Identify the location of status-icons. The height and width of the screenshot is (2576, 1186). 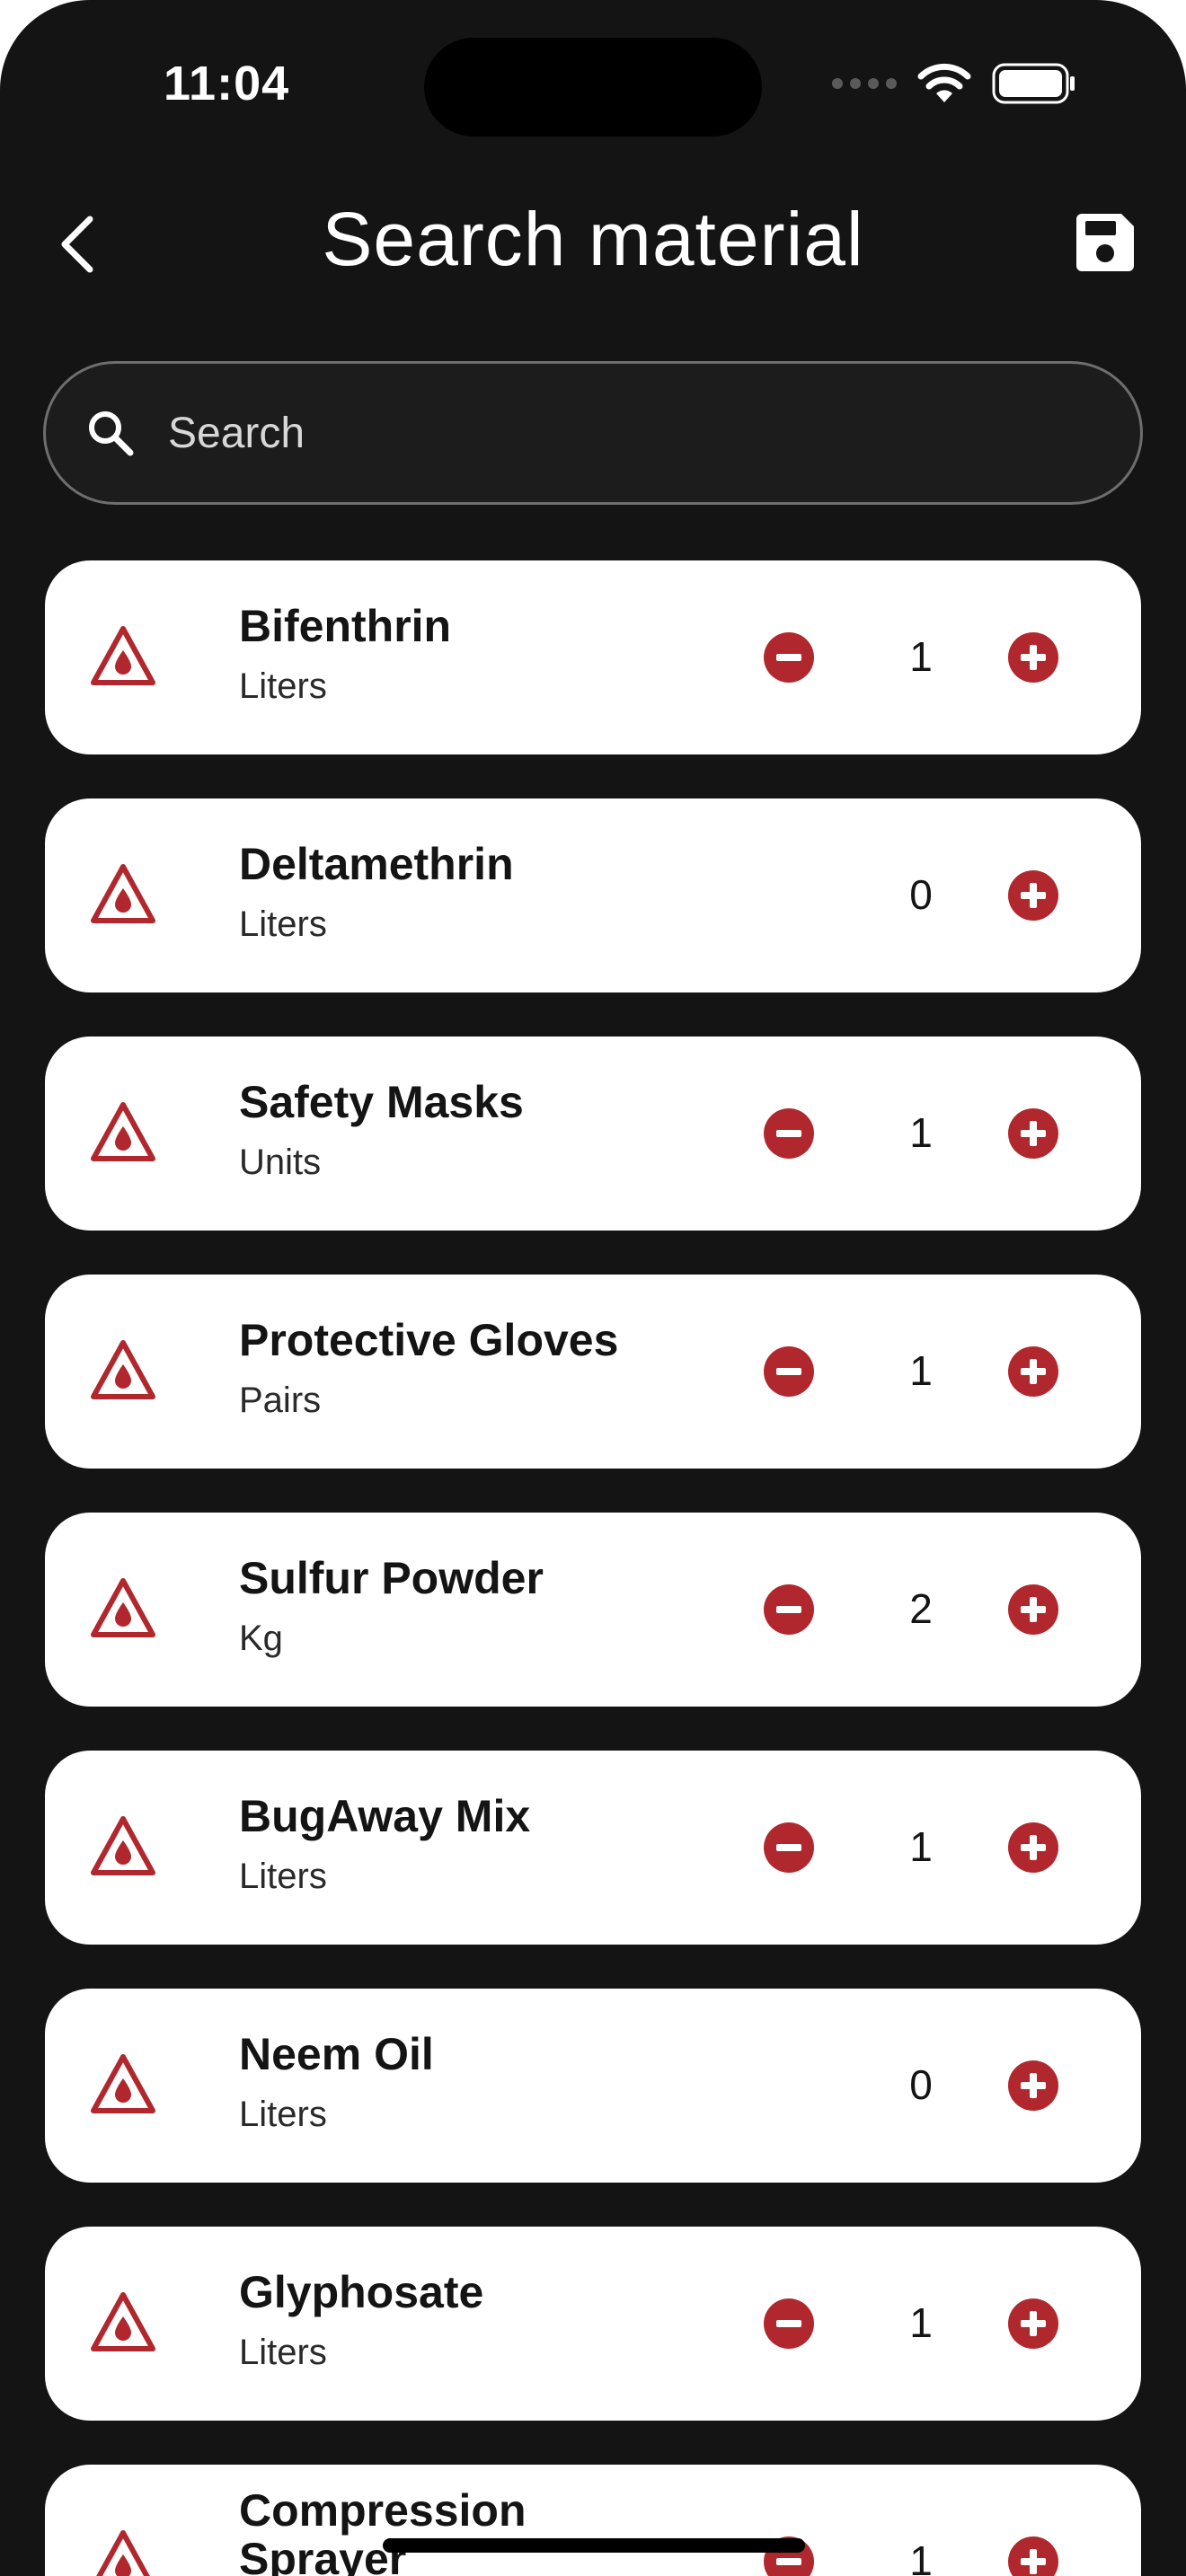
(954, 83).